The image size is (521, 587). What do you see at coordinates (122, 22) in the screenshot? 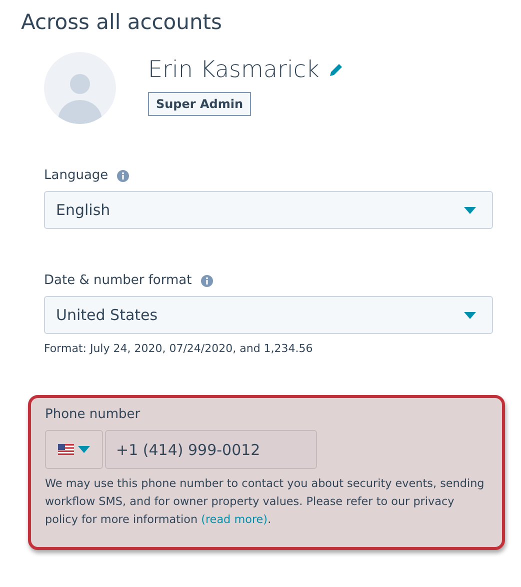
I see `page-heading: Across all accounts` at bounding box center [122, 22].